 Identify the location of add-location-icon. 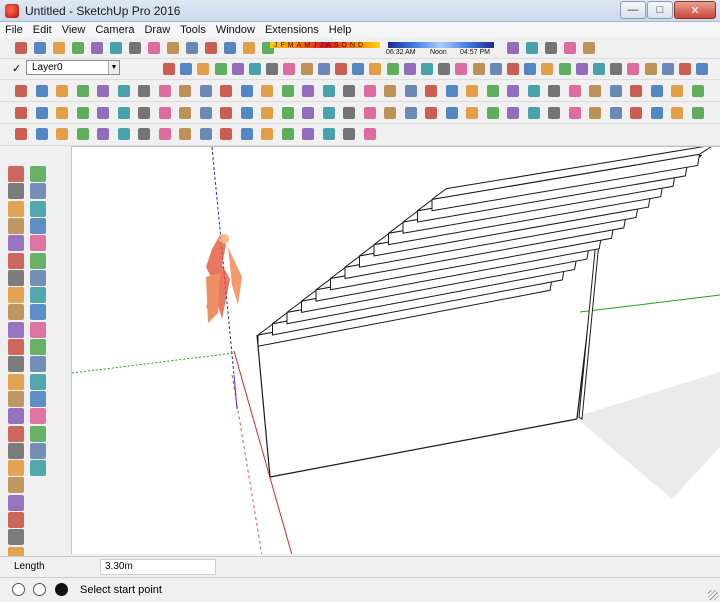
(411, 113).